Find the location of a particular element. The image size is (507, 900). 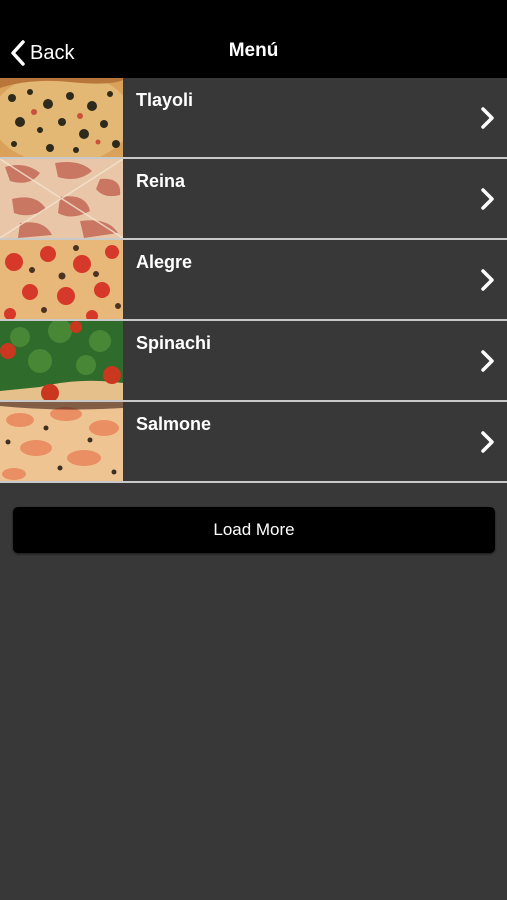

navigation-bar: Back Menú is located at coordinates (253, 39).